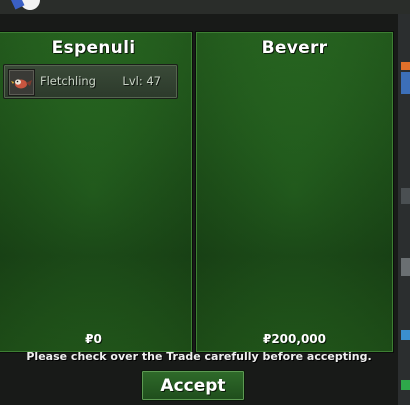 The height and width of the screenshot is (405, 410). What do you see at coordinates (93, 339) in the screenshot?
I see `left-money-amount: ₽0` at bounding box center [93, 339].